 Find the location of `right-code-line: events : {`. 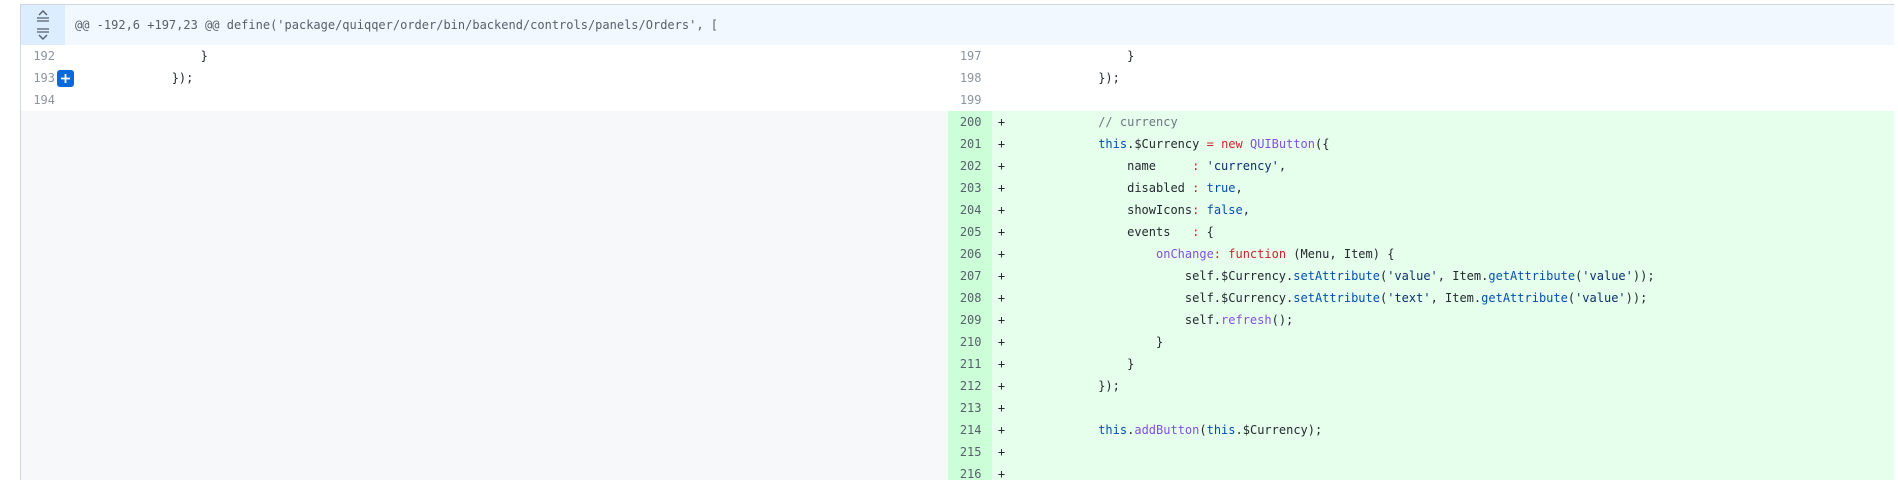

right-code-line: events : { is located at coordinates (1453, 232).